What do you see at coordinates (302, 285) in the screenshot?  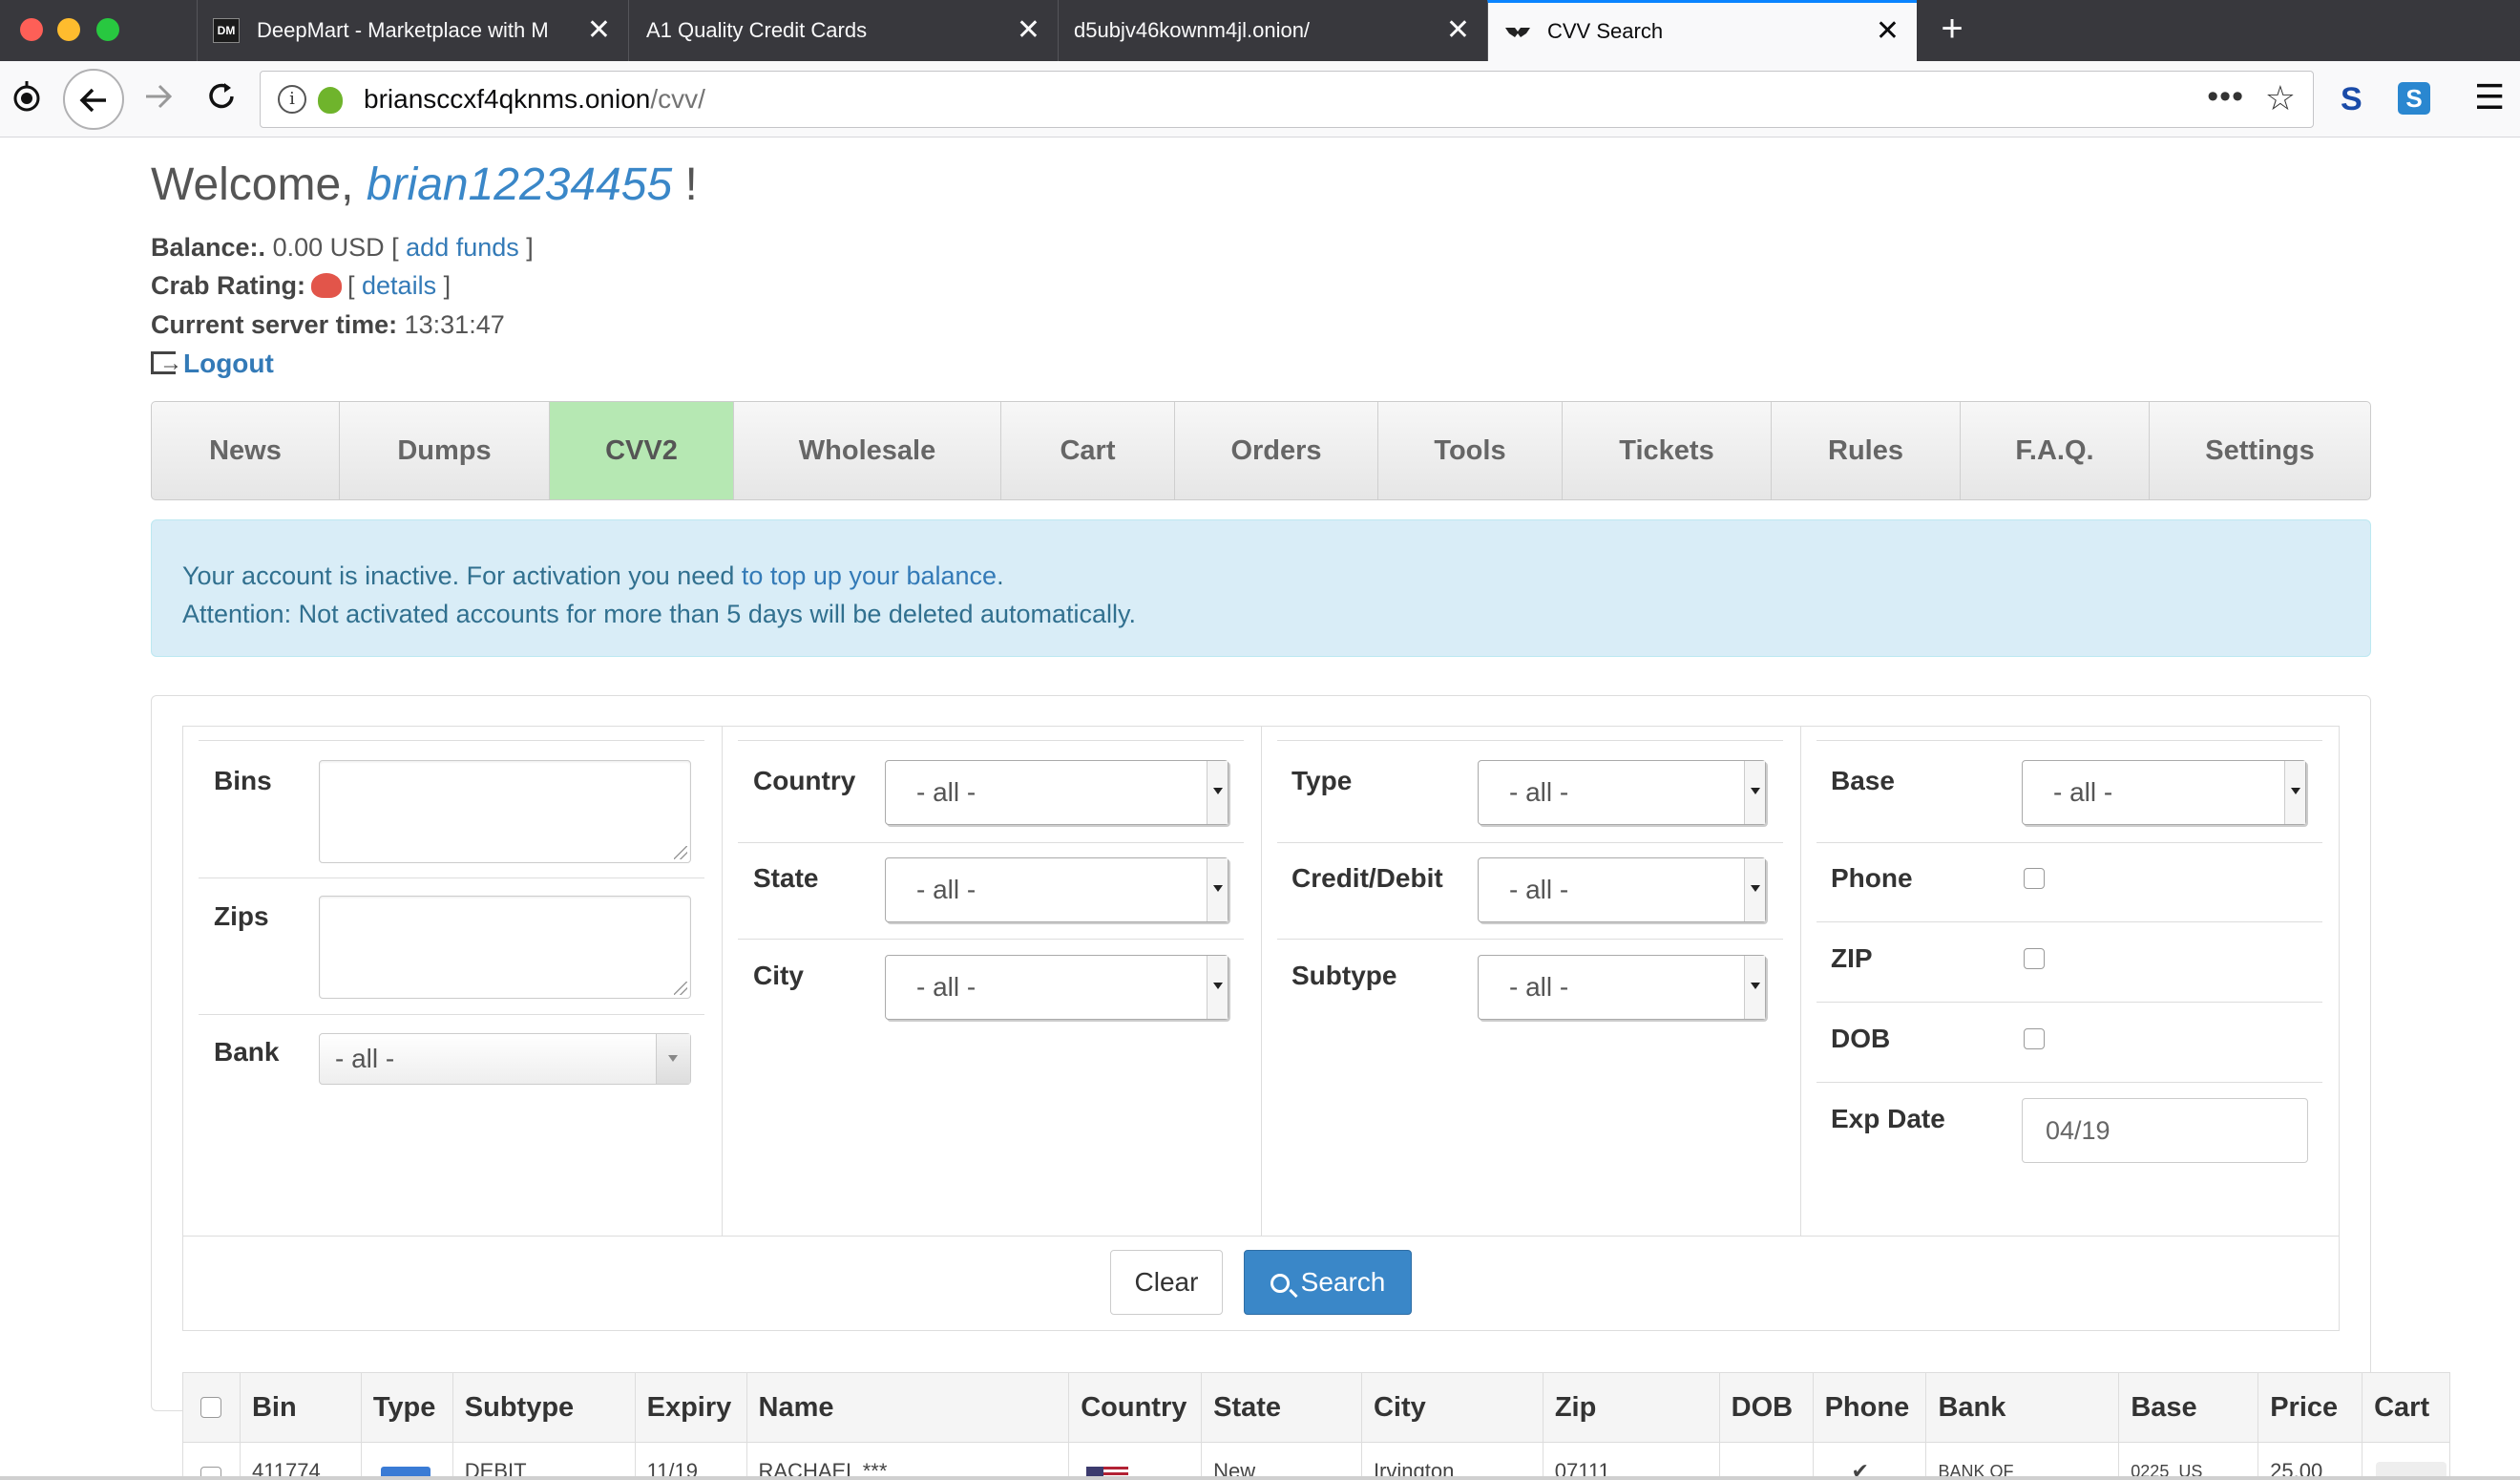 I see `crab-rating-line: Crab Rating:[ details ]` at bounding box center [302, 285].